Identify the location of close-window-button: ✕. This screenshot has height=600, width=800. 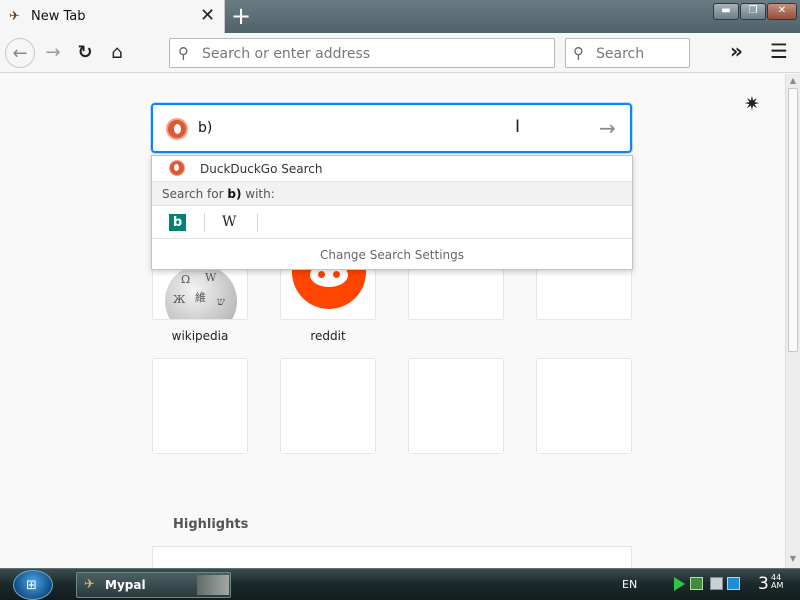
(782, 11).